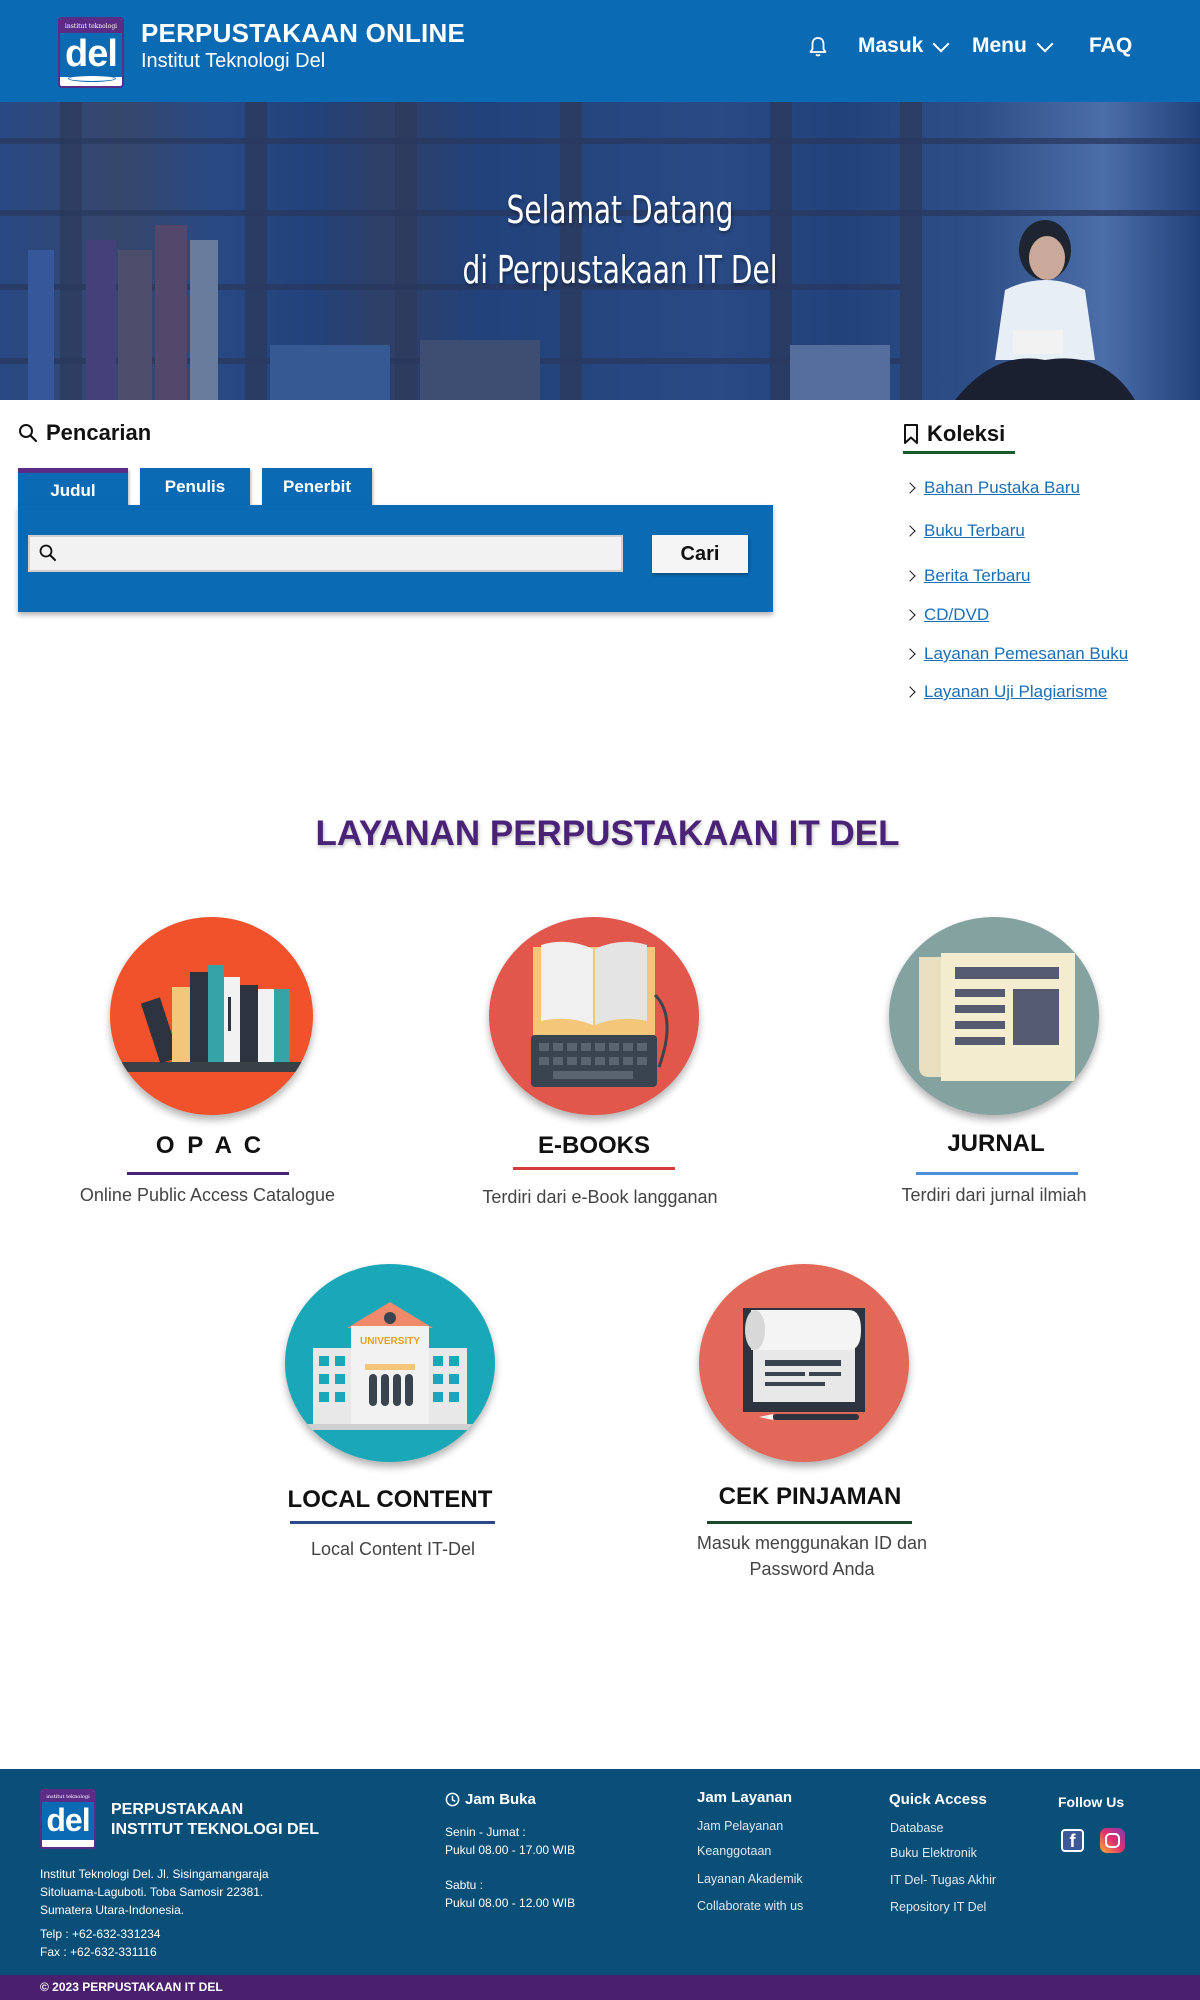 Image resolution: width=1200 pixels, height=2000 pixels. Describe the element at coordinates (812, 1569) in the screenshot. I see `cek-pinjaman-desc-line-2: Password Anda` at that location.